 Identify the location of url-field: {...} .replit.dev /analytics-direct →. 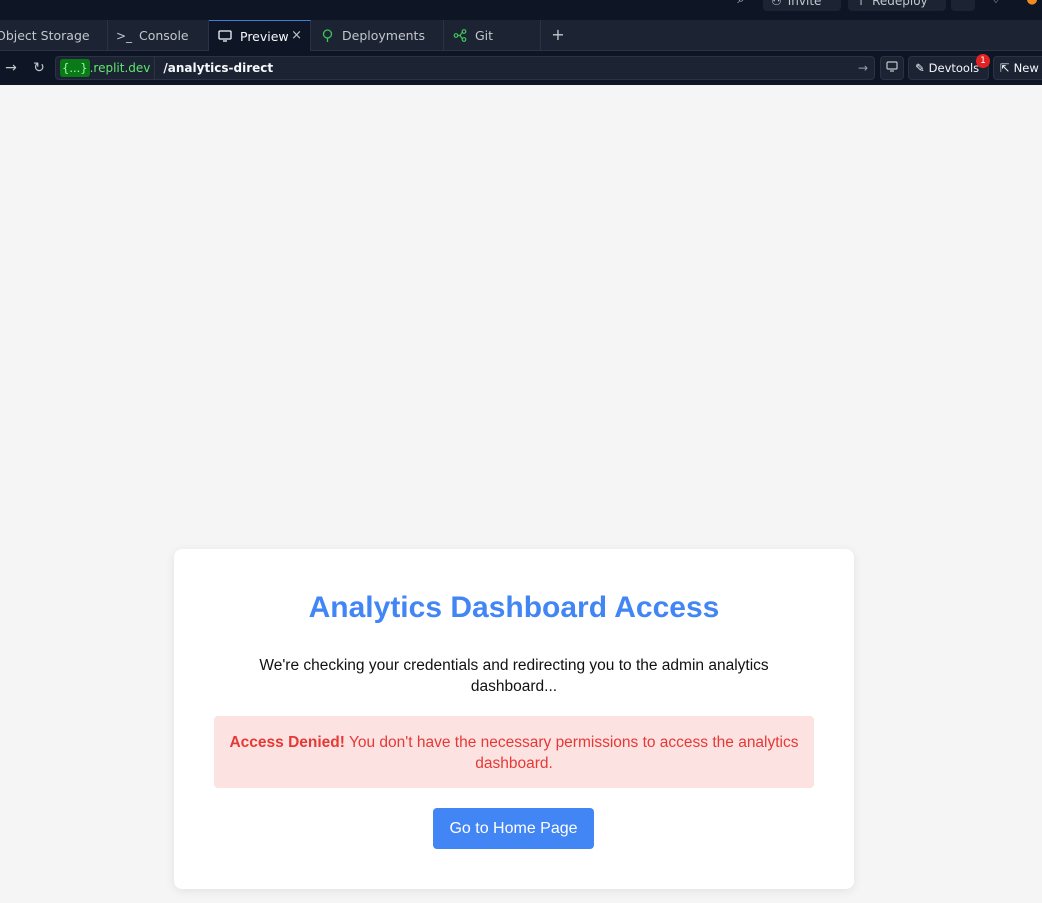
(465, 68).